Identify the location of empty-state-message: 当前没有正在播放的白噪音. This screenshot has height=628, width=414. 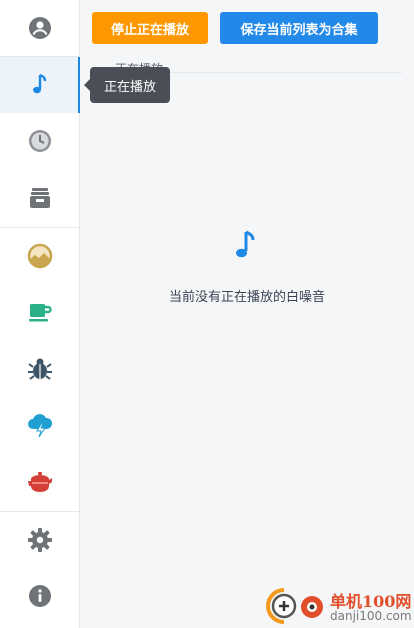
(246, 297).